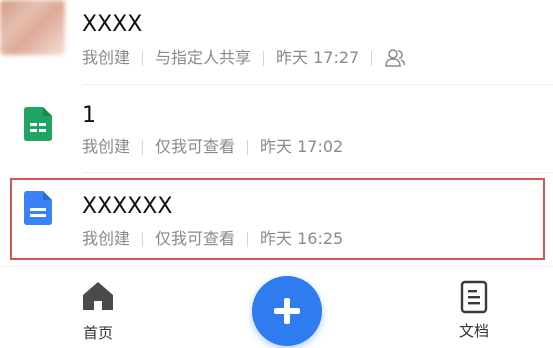 The height and width of the screenshot is (348, 553). I want to click on file-title: XXXX, so click(112, 24).